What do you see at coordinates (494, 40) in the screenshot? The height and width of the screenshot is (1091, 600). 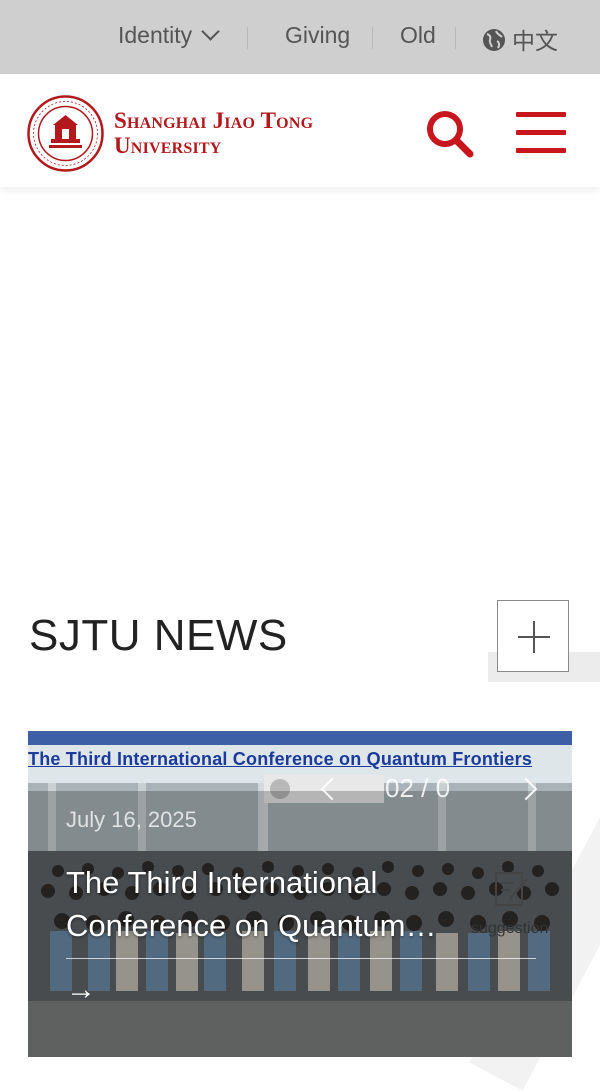 I see `globe-icon` at bounding box center [494, 40].